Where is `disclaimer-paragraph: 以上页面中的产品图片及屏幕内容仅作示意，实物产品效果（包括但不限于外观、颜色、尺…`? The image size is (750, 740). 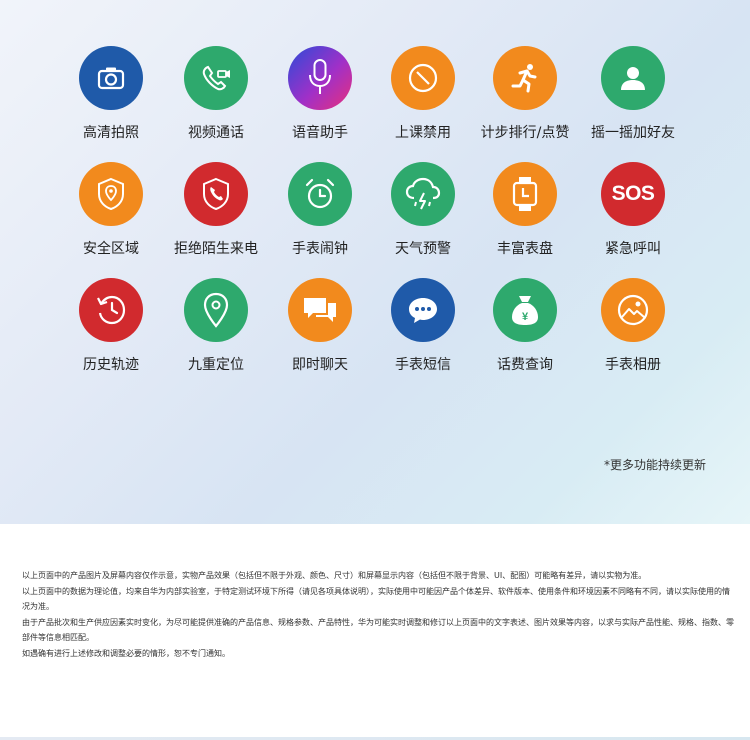
disclaimer-paragraph: 以上页面中的产品图片及屏幕内容仅作示意，实物产品效果（包括但不限于外观、颜色、尺… is located at coordinates (334, 575).